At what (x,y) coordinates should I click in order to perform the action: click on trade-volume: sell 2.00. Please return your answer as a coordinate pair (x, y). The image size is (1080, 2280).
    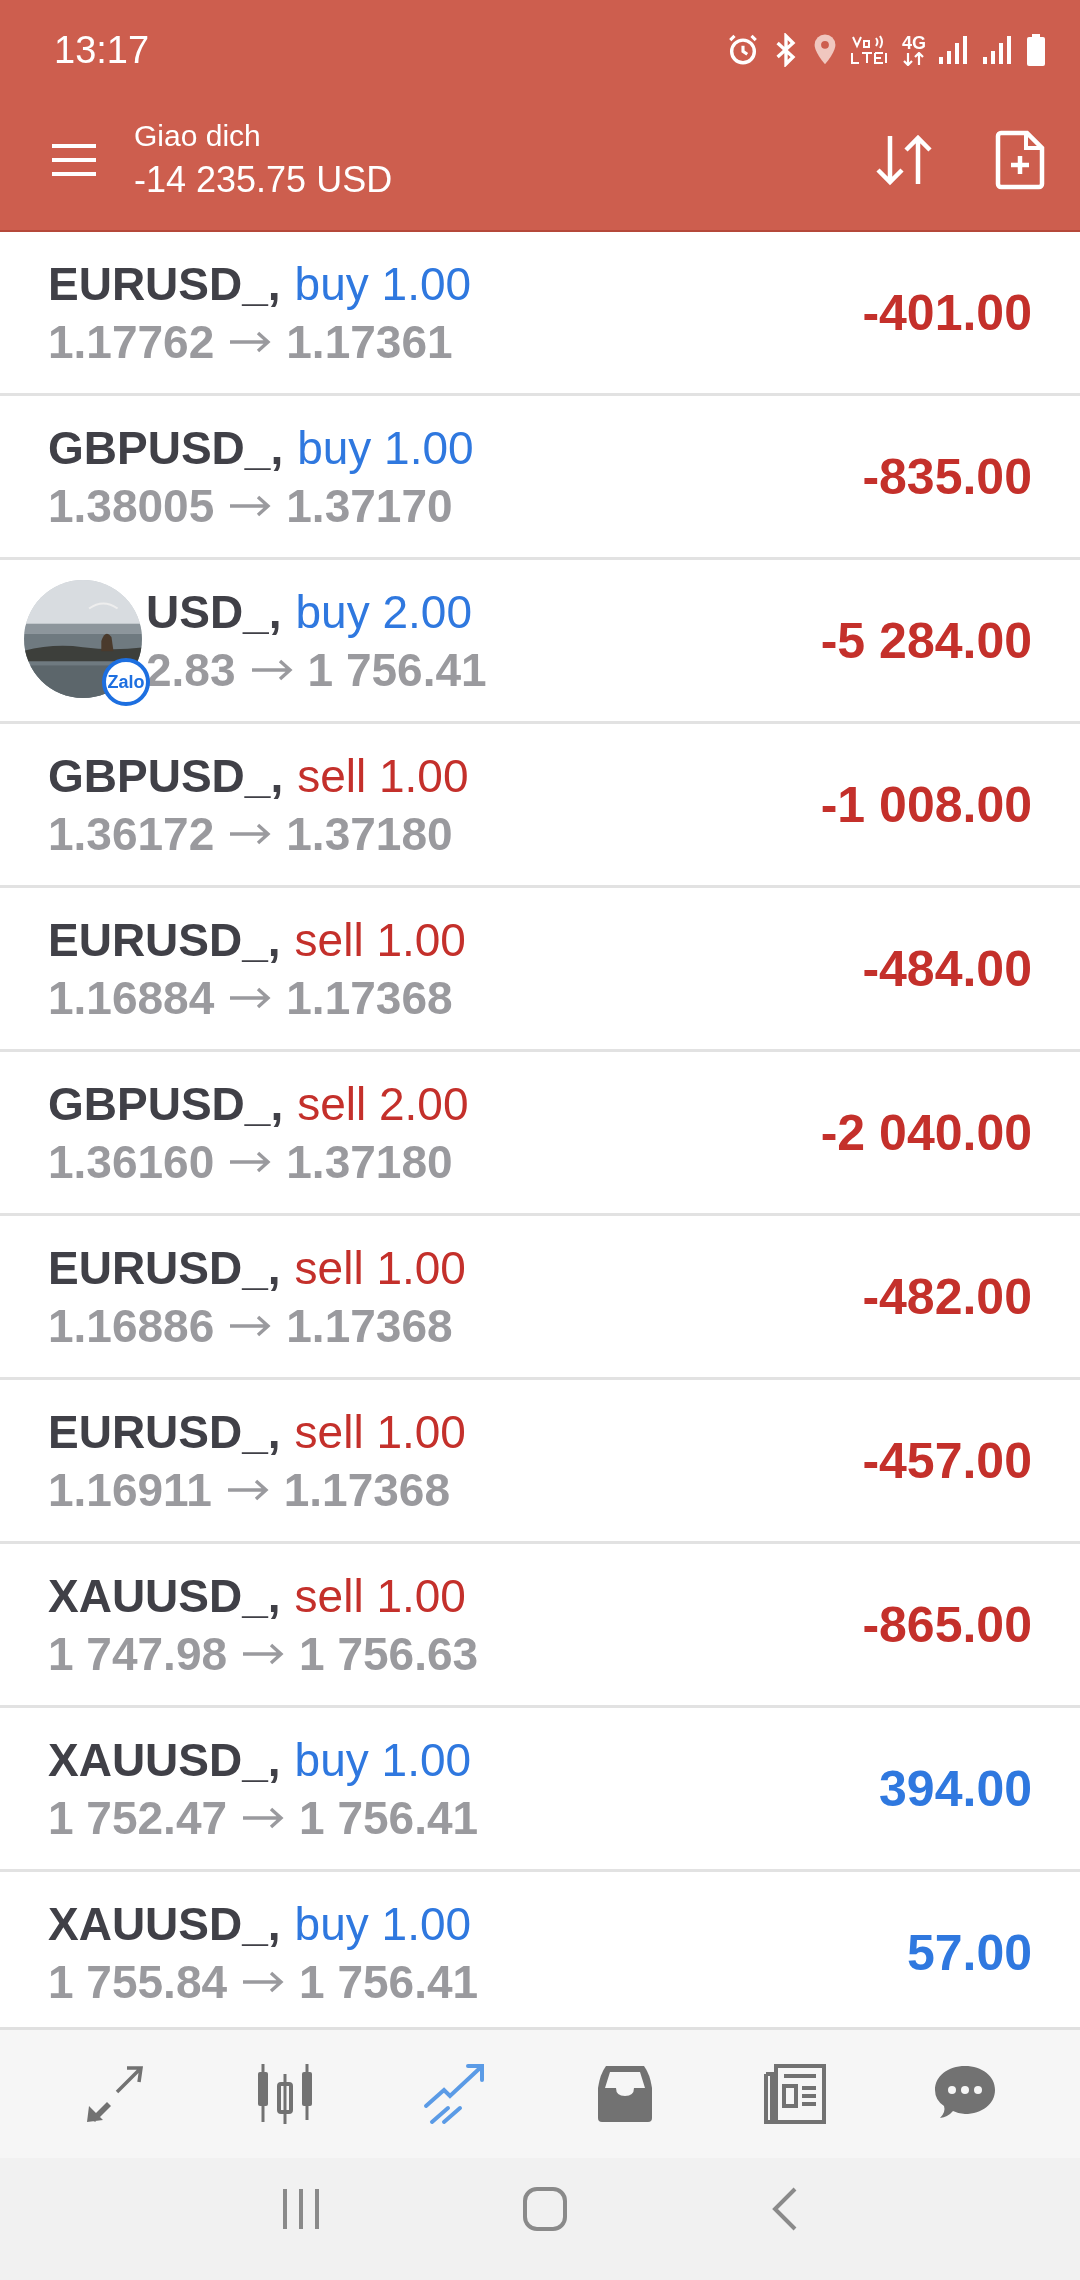
    Looking at the image, I should click on (383, 1103).